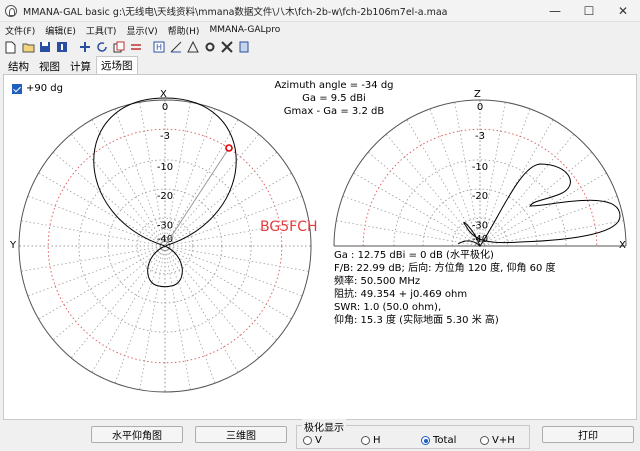 This screenshot has width=640, height=451. I want to click on bottom-controls: 水平仰角图 三维图 极化显示 V H Total V+H 打印, so click(320, 435).